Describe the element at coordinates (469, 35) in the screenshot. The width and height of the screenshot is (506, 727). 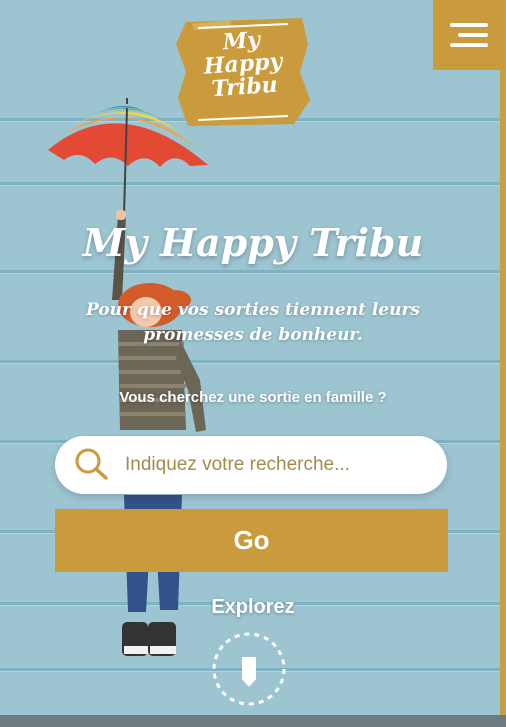
I see `menu-button` at that location.